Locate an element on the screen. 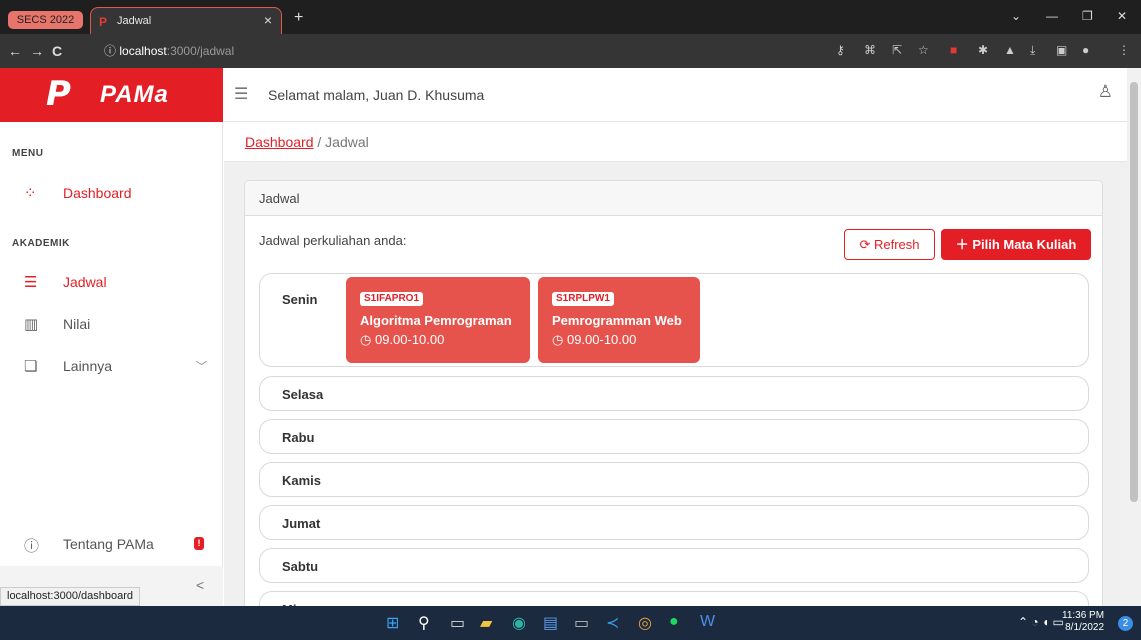 This screenshot has width=1141, height=640. course-code: S1IFAPRO1 is located at coordinates (392, 299).